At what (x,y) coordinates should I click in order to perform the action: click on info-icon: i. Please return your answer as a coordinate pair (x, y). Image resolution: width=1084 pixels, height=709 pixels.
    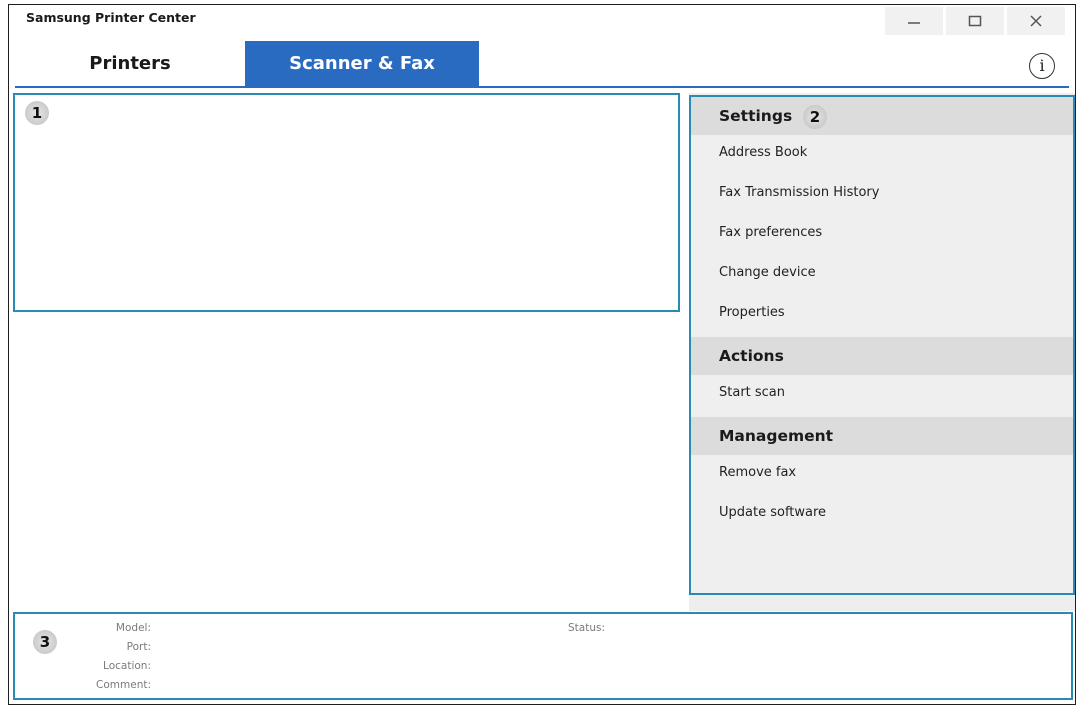
    Looking at the image, I should click on (1042, 65).